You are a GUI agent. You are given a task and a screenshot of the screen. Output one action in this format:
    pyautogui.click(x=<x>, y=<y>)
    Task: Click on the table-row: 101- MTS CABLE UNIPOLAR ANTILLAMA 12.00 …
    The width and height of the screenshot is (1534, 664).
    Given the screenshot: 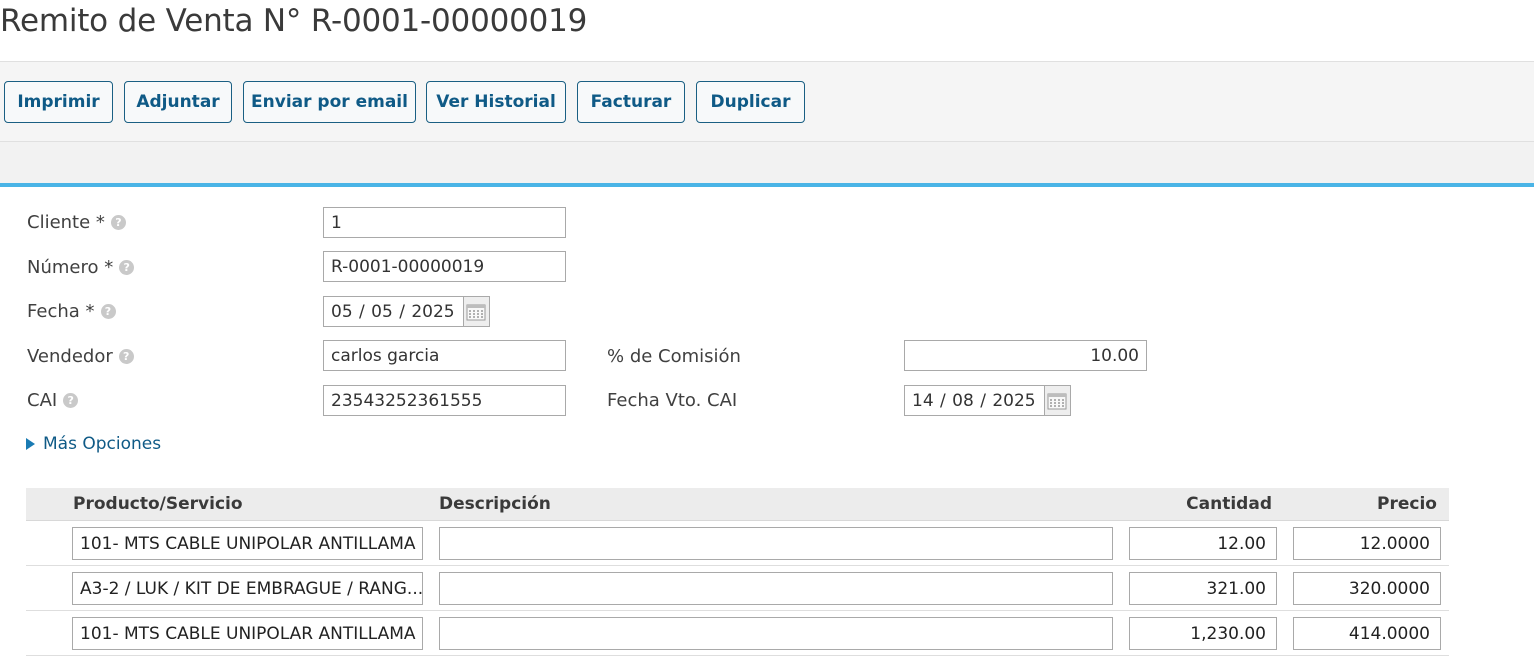 What is the action you would take?
    pyautogui.click(x=737, y=543)
    